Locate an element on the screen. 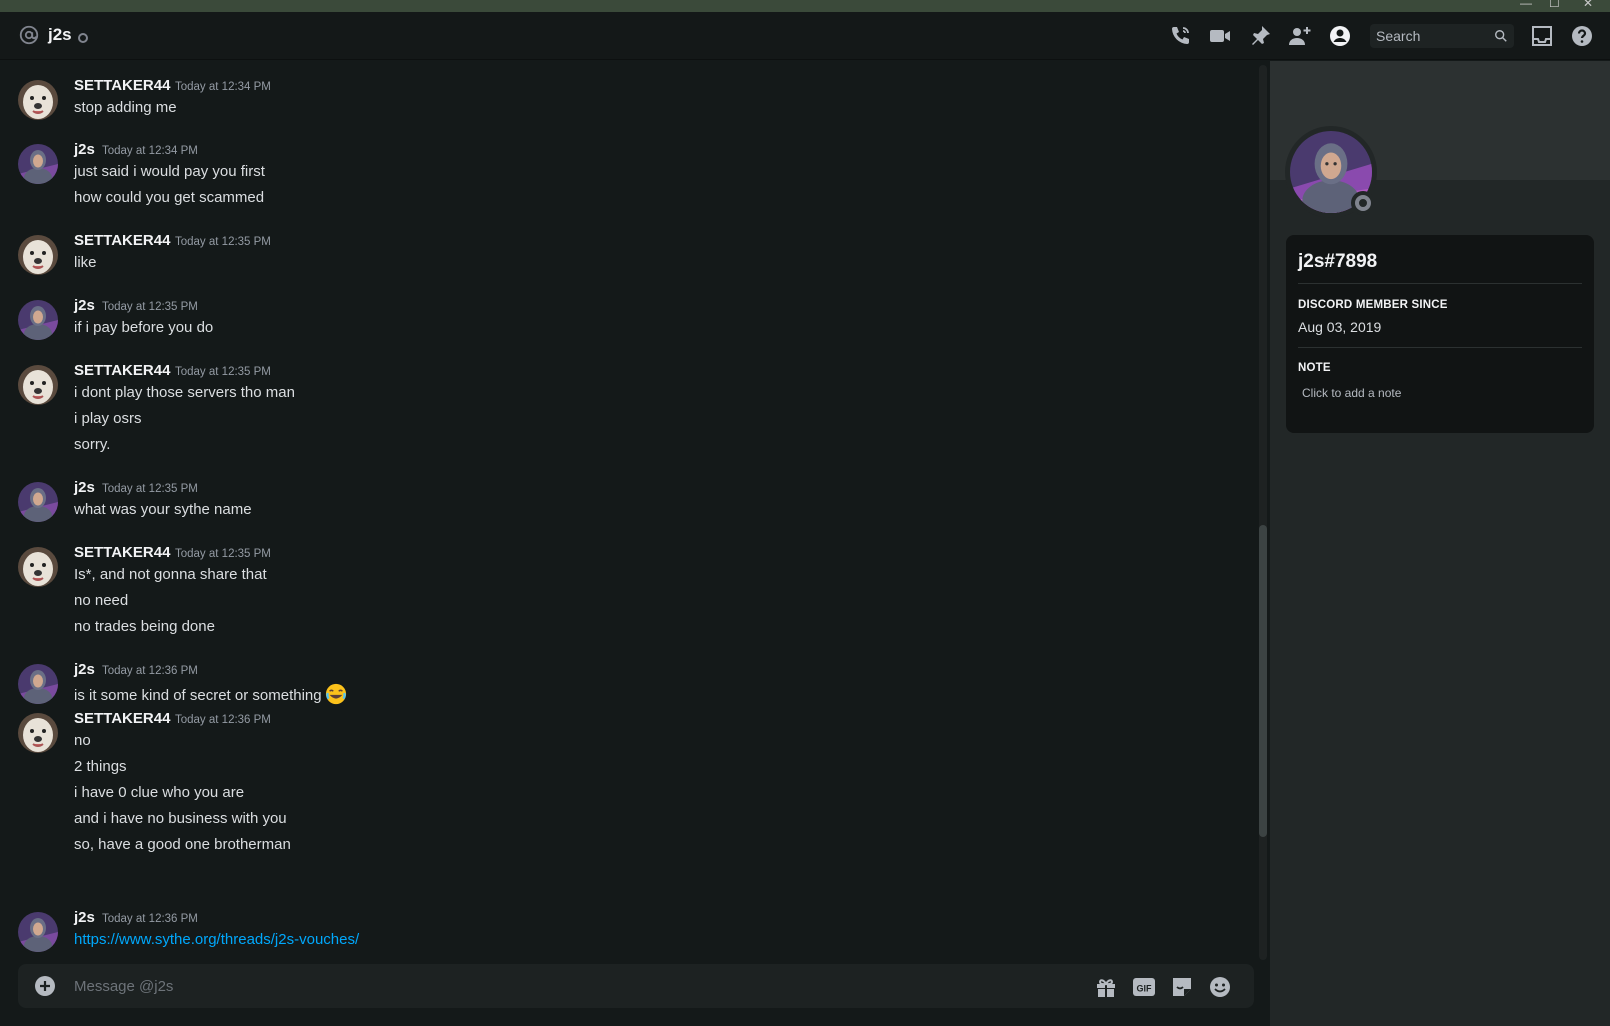 This screenshot has width=1610, height=1026. message-text-row: is it some kind of secret or something is located at coordinates (210, 694).